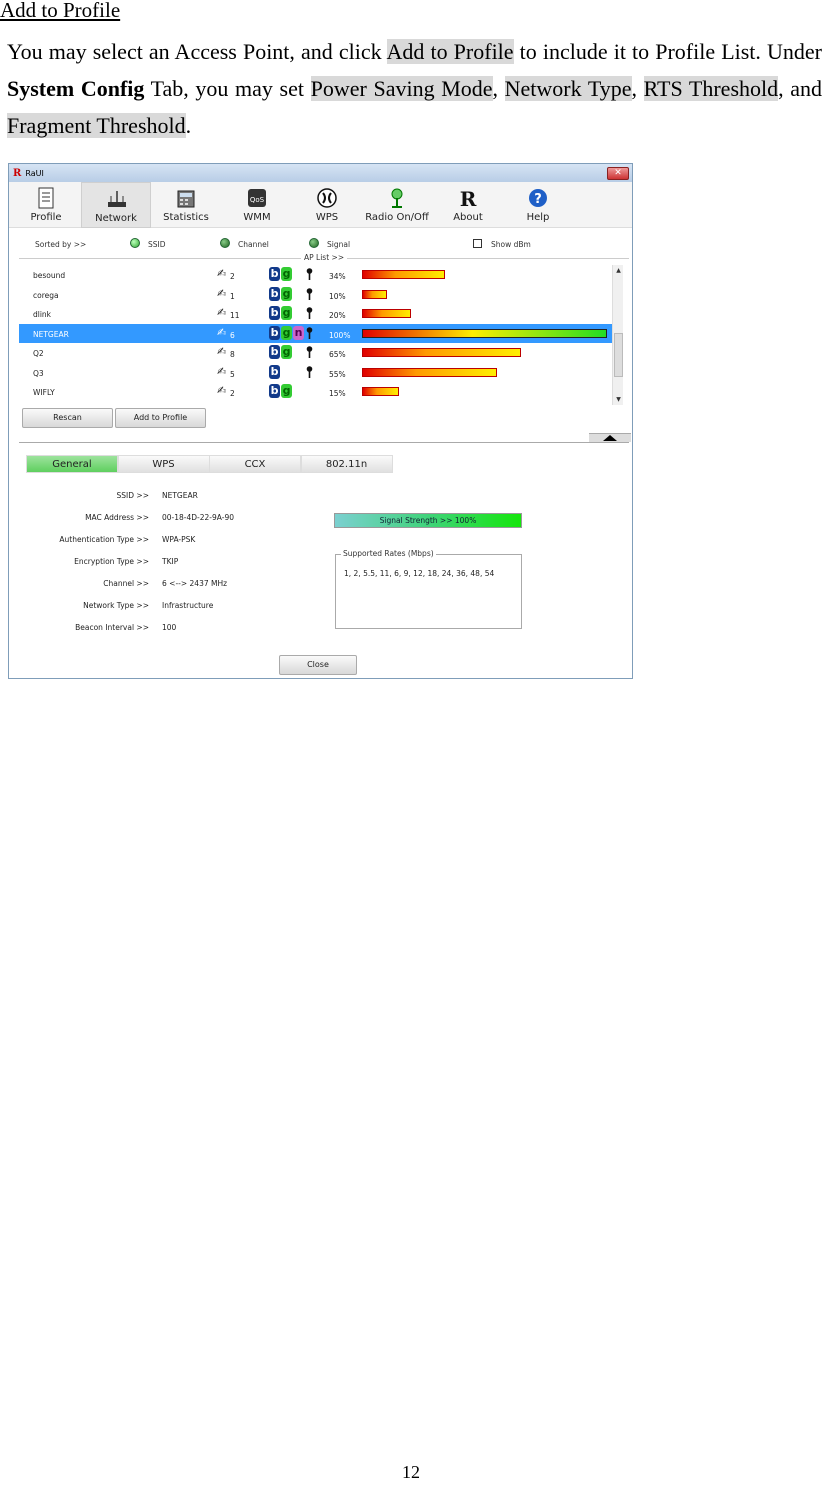  What do you see at coordinates (397, 205) in the screenshot?
I see `toolbar-radio-on-off-button: Radio On/Off` at bounding box center [397, 205].